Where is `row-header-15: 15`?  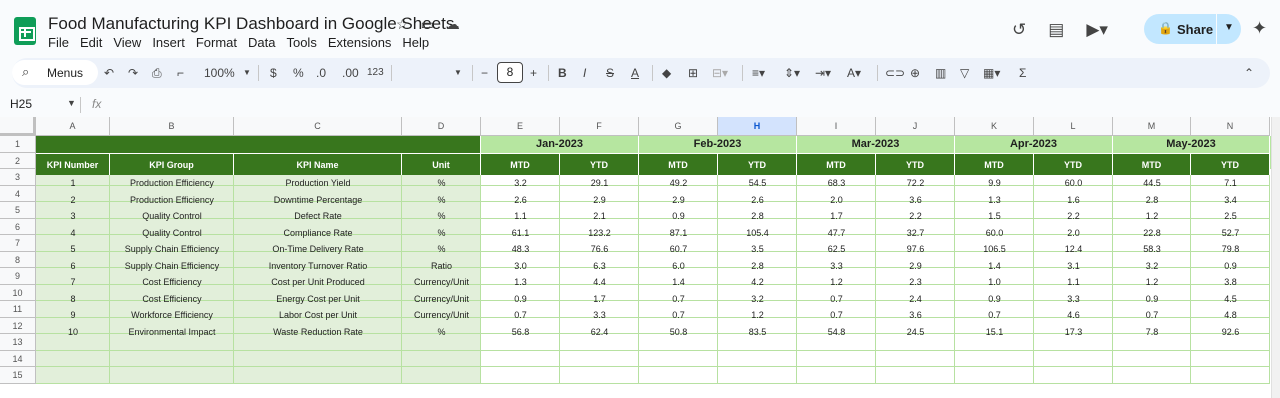 row-header-15: 15 is located at coordinates (18, 375).